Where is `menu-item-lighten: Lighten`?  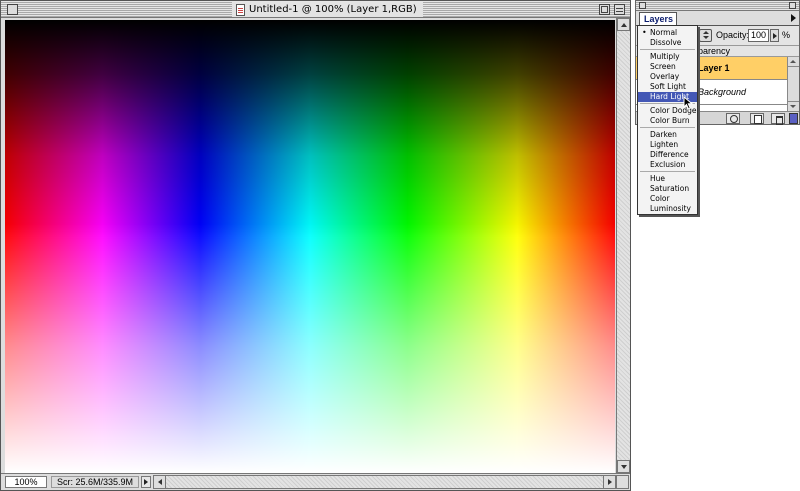 menu-item-lighten: Lighten is located at coordinates (667, 145).